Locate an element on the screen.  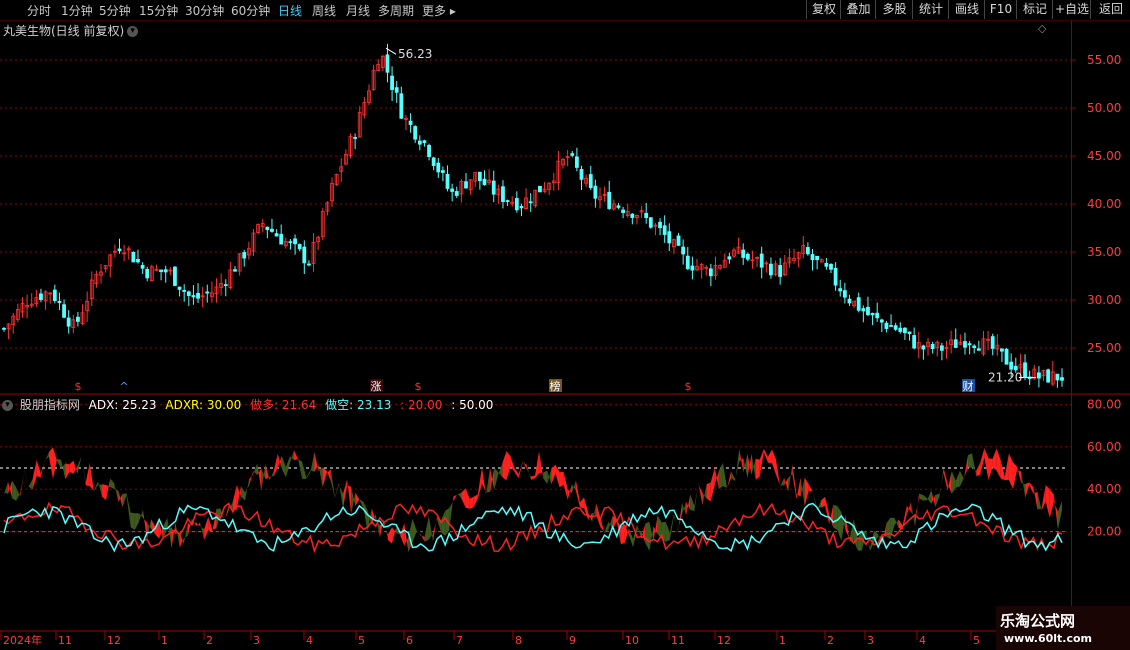
toolbar-button-7: +自选 is located at coordinates (1071, 9).